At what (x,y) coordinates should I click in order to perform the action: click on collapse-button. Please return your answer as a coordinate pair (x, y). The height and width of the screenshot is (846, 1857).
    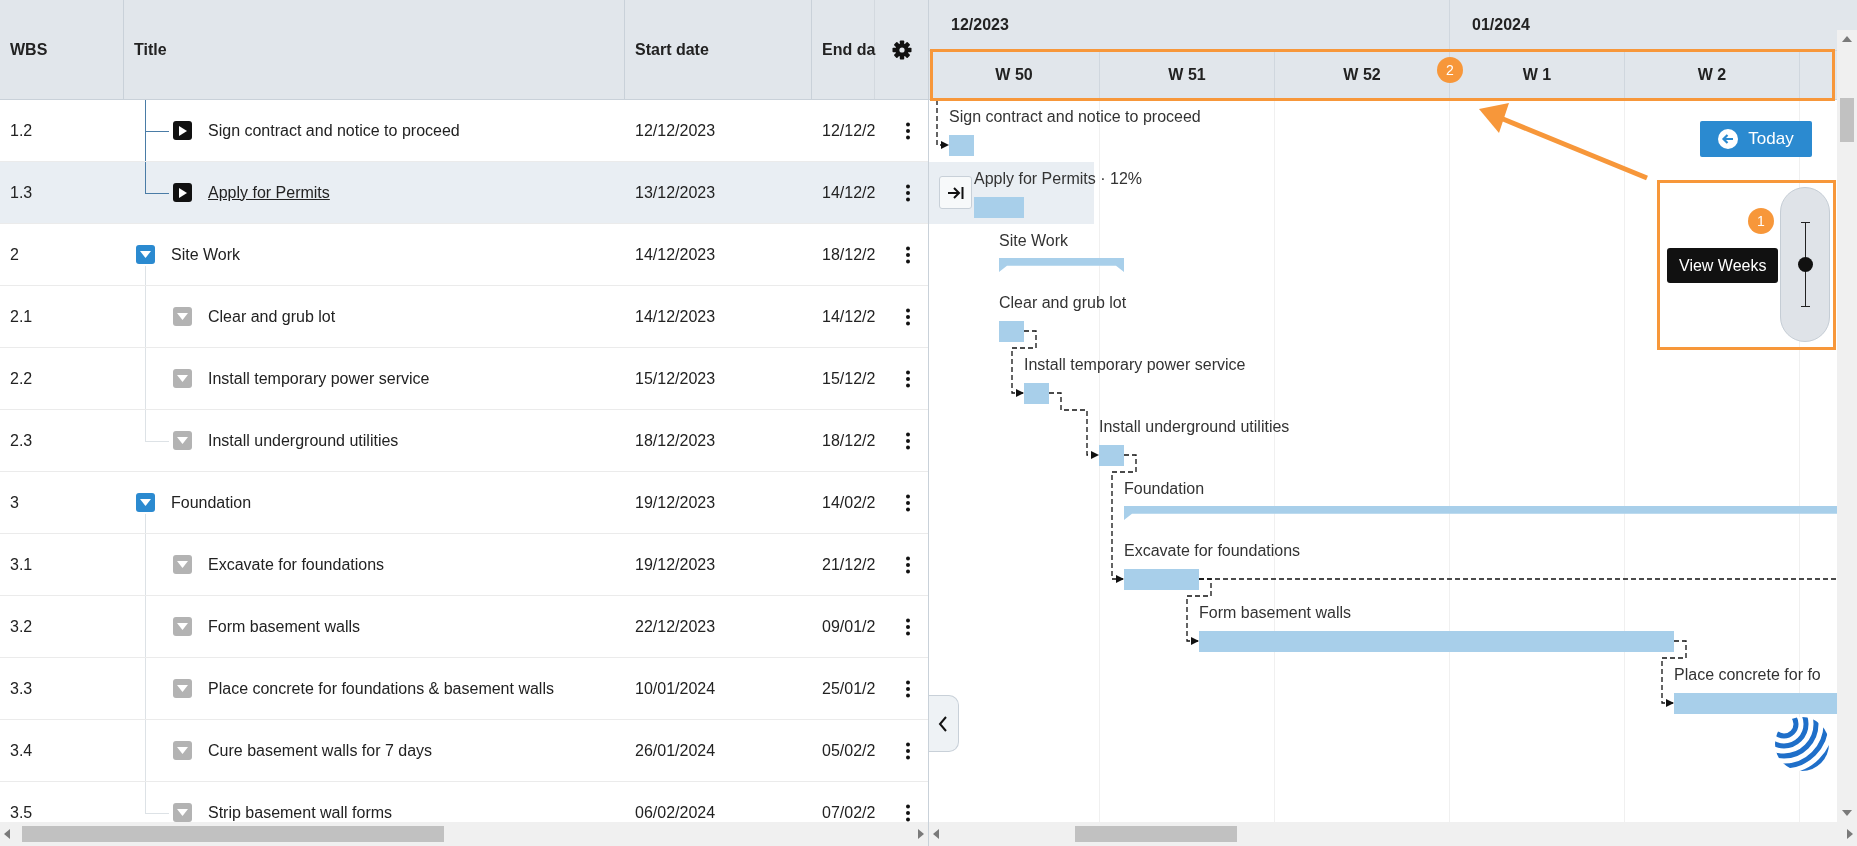
    Looking at the image, I should click on (944, 723).